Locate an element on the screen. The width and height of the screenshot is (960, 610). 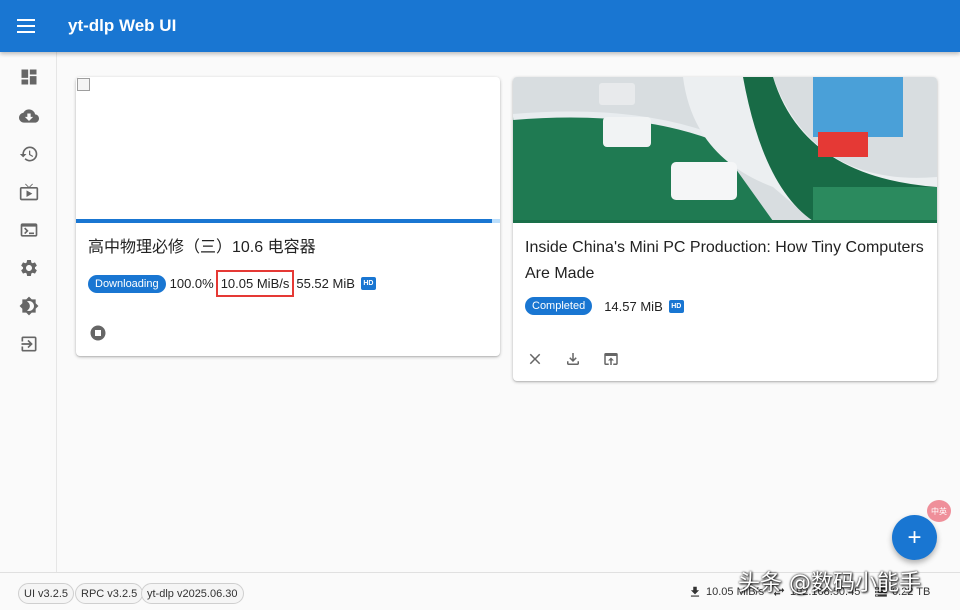
status-badge: Downloading is located at coordinates (127, 283).